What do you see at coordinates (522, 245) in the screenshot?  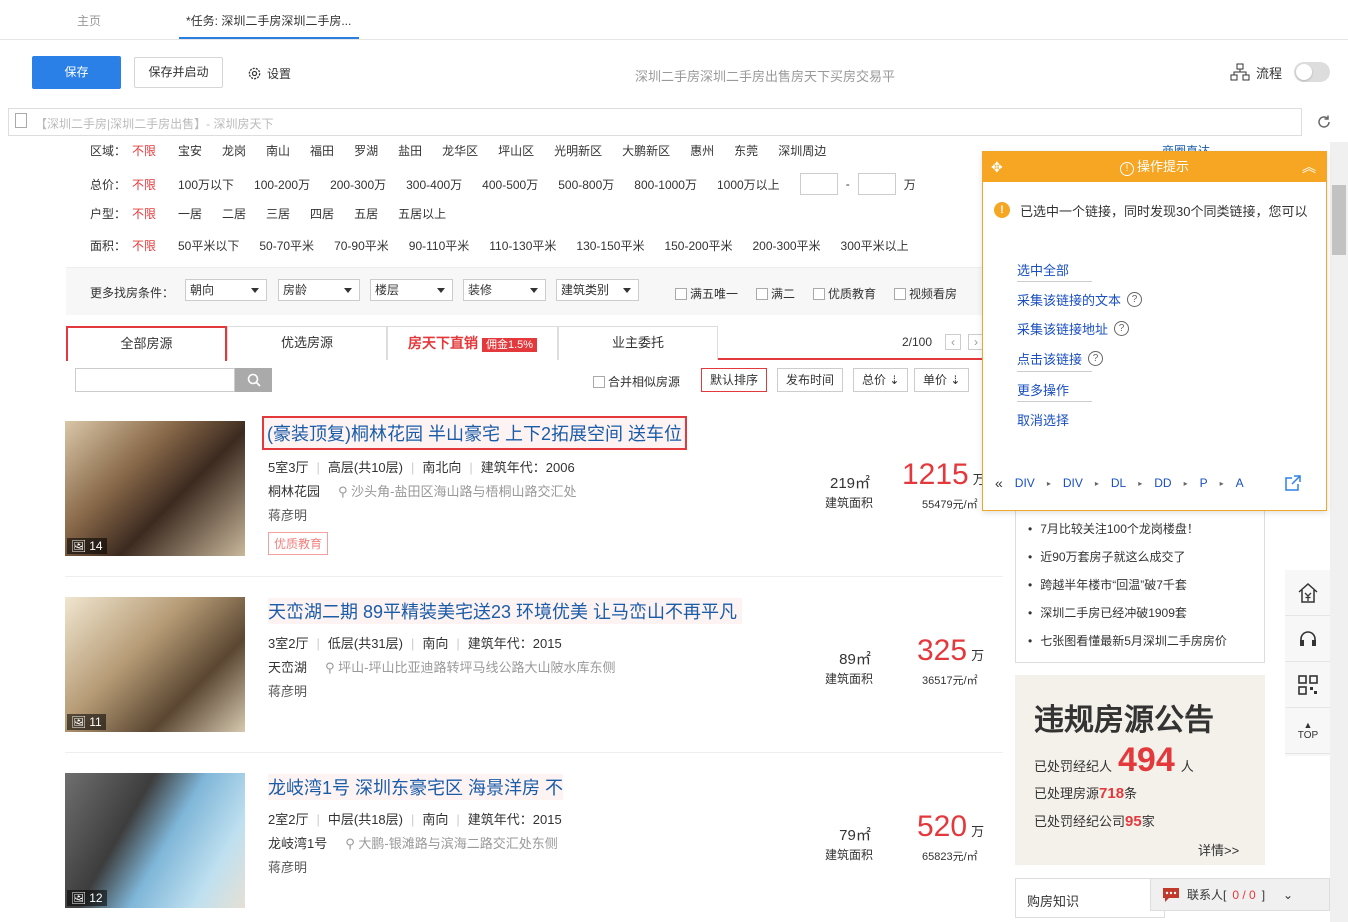 I see `filter-option: 110-130平米` at bounding box center [522, 245].